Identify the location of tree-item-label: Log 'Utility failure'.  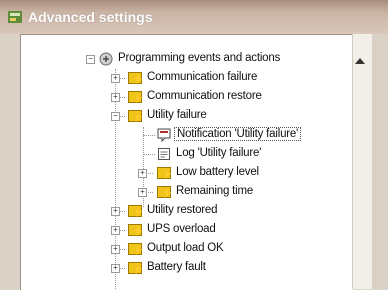
(219, 153).